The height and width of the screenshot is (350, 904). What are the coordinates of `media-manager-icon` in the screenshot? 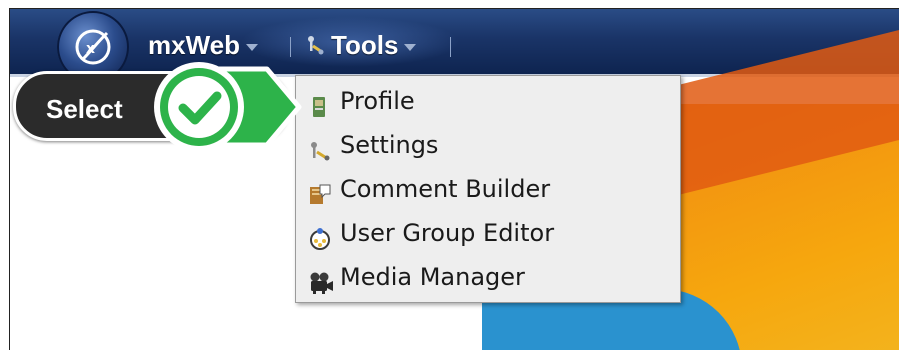 It's located at (320, 279).